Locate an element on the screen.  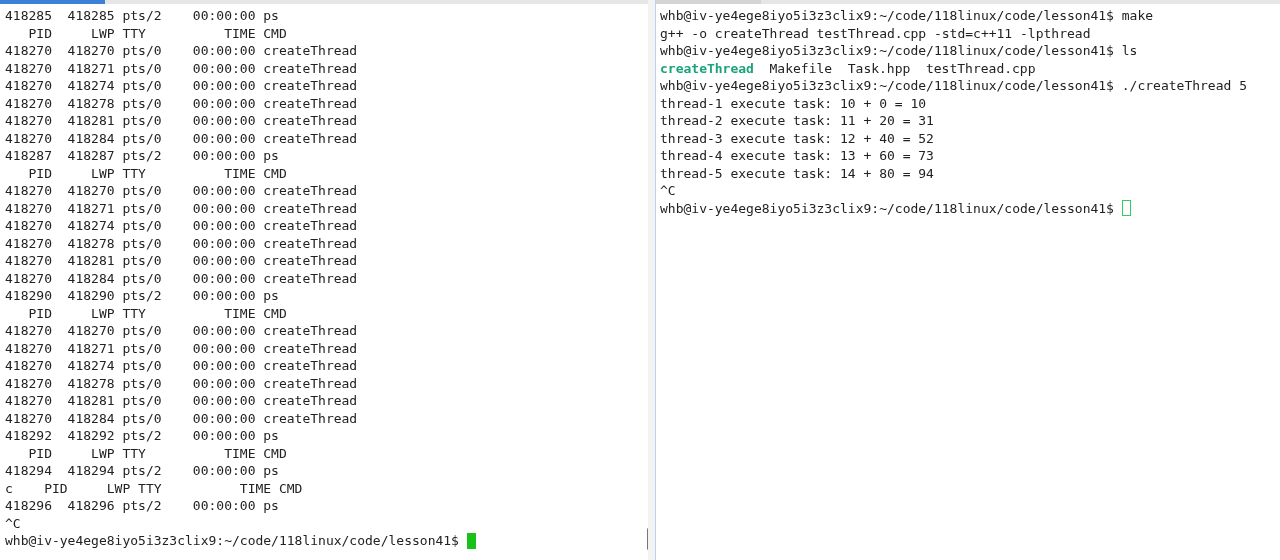
file-name: createThread is located at coordinates (707, 68).